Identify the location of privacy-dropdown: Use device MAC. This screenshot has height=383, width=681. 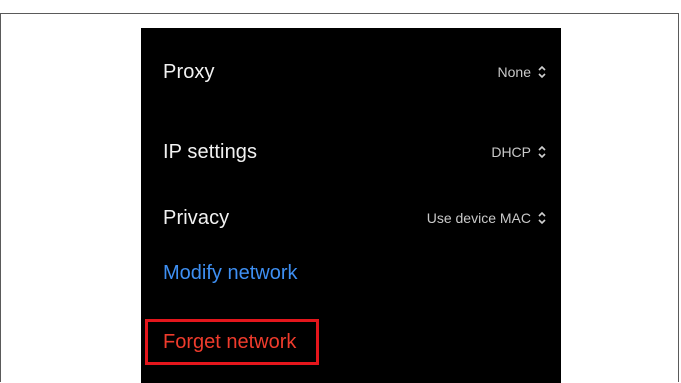
(487, 218).